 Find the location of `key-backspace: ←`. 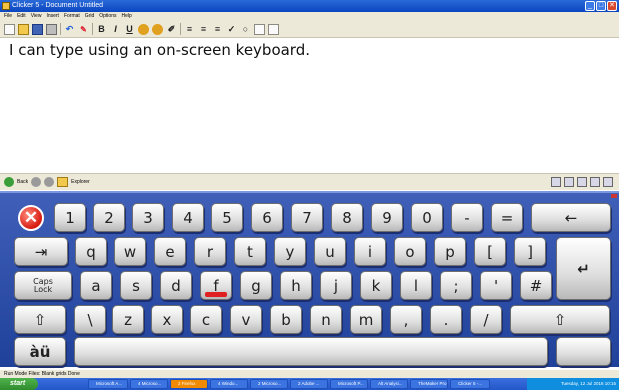

key-backspace: ← is located at coordinates (571, 217).